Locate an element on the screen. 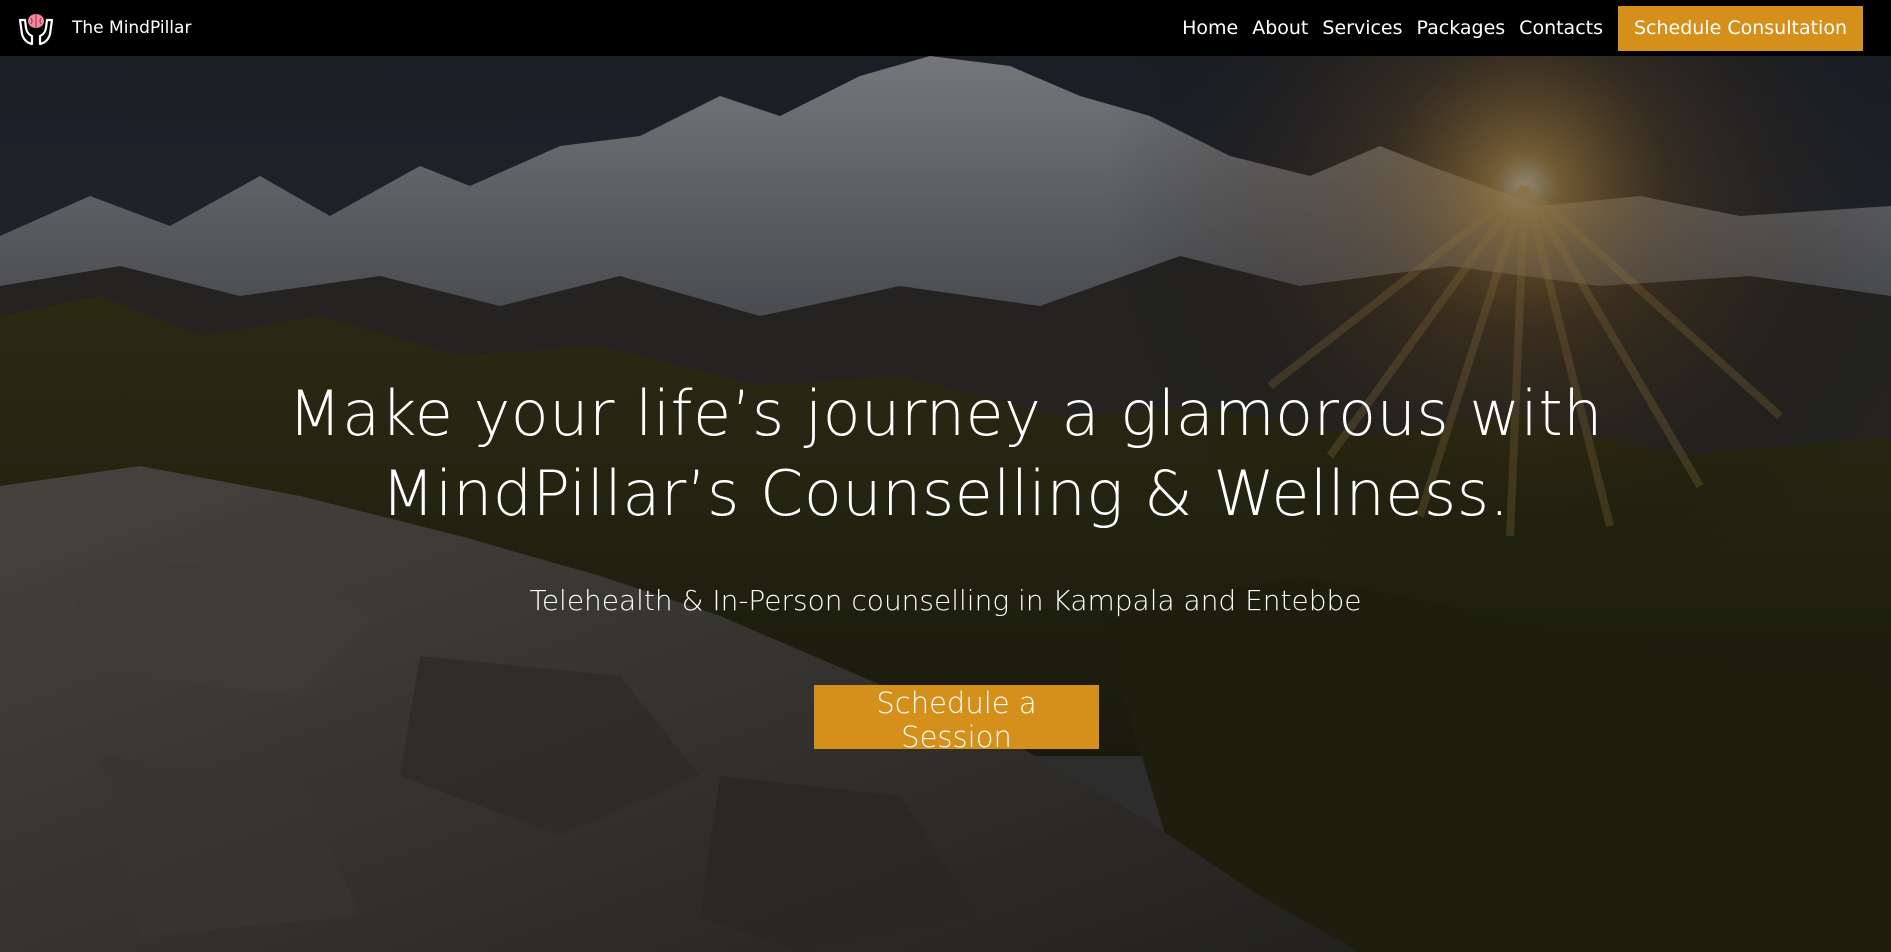  schedule-session-button: Schedule a Session is located at coordinates (956, 719).